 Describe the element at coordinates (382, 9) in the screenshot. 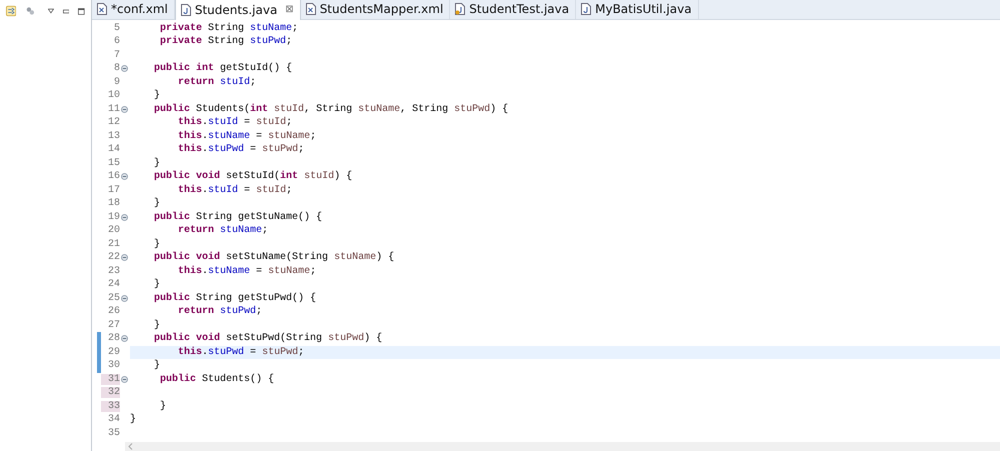

I see `tab-label: StudentsMapper.xml` at that location.